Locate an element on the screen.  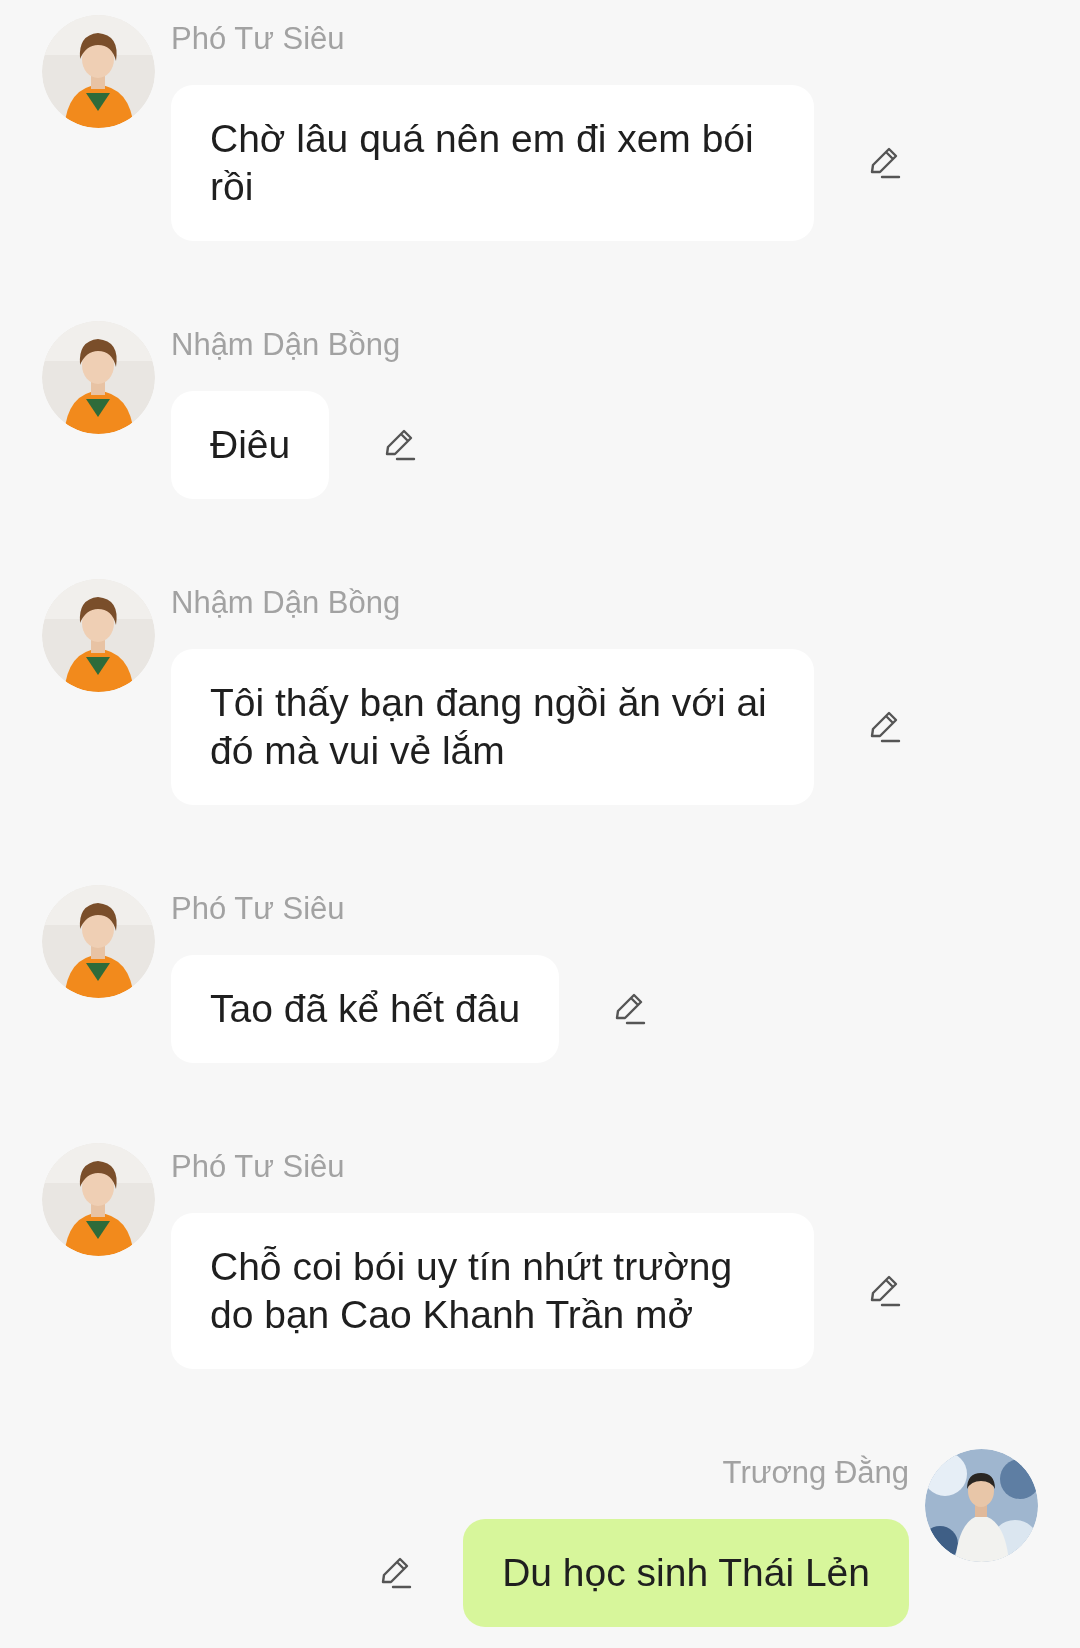
message-bubble: Chỗ coi bói uy tín nhứt trường do bạn Cao Khanh Trần mở is located at coordinates (492, 1291).